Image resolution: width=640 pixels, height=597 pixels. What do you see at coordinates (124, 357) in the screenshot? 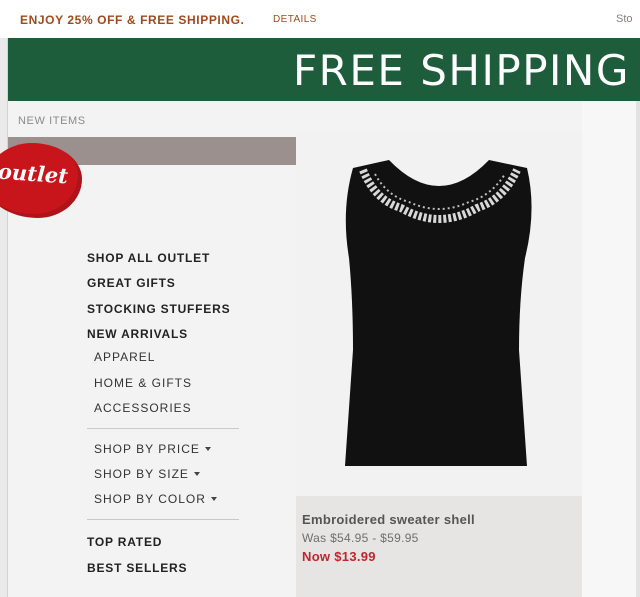
I see `nav-apparel: APPAREL` at bounding box center [124, 357].